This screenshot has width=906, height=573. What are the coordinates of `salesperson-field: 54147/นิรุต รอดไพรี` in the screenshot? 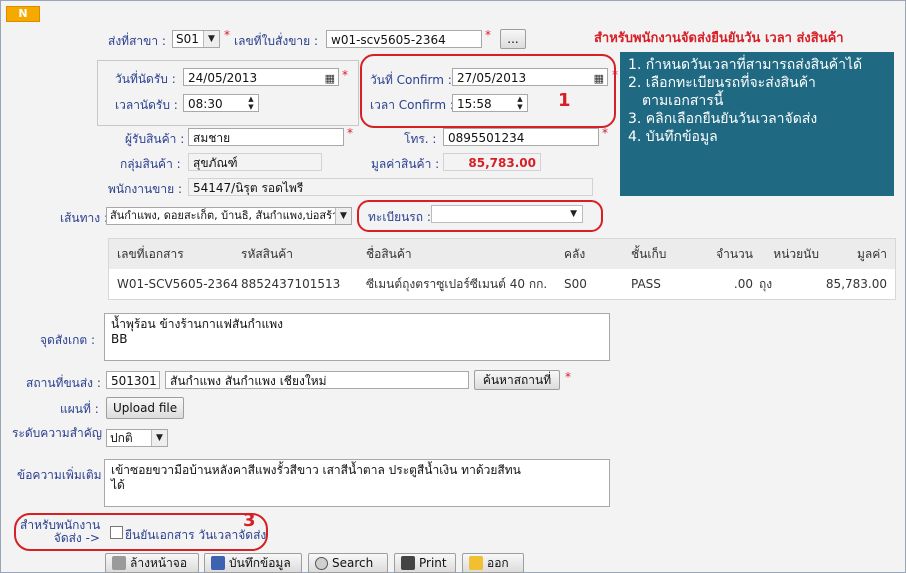 It's located at (390, 187).